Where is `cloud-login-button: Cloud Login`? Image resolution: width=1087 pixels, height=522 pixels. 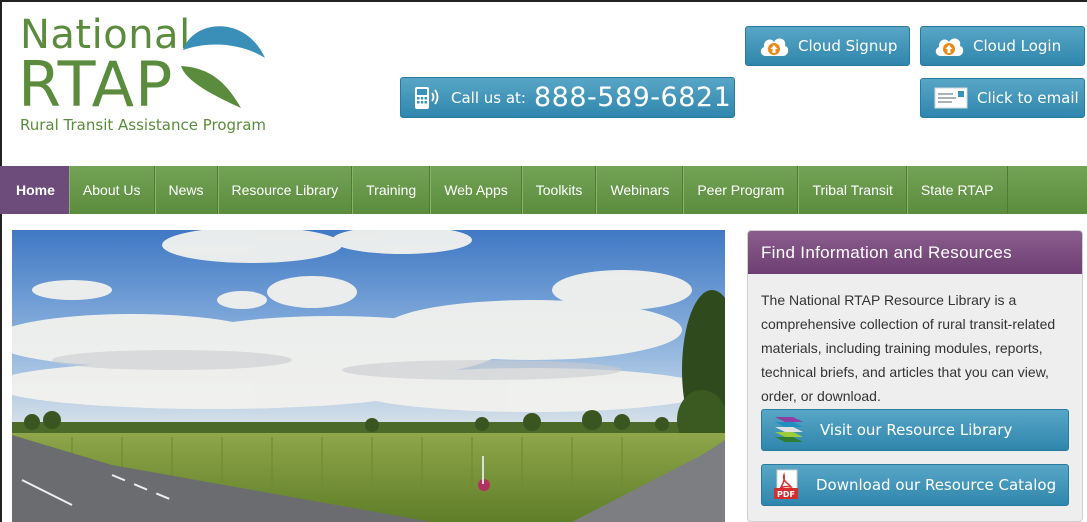
cloud-login-button: Cloud Login is located at coordinates (1002, 46).